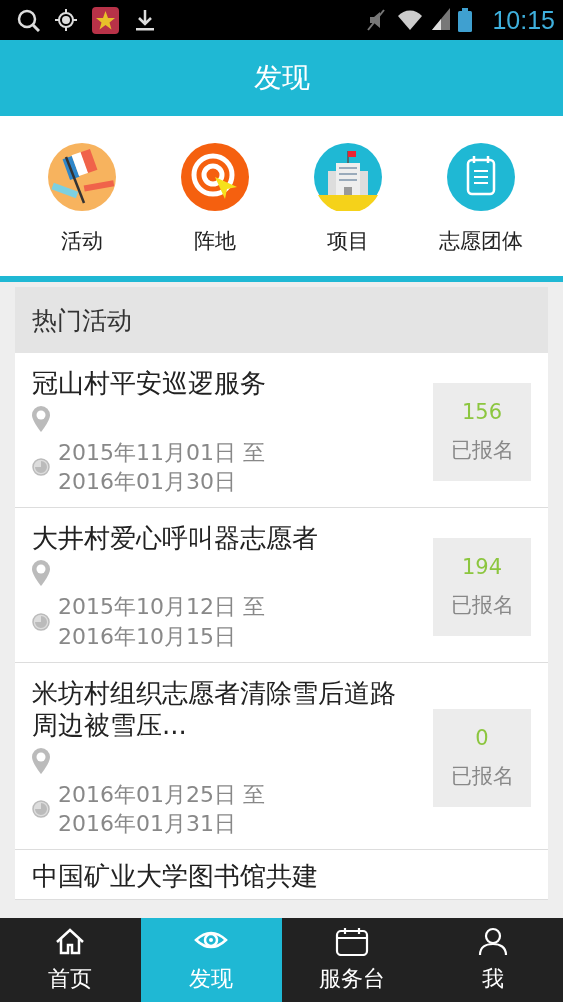  What do you see at coordinates (66, 20) in the screenshot?
I see `gps-icon` at bounding box center [66, 20].